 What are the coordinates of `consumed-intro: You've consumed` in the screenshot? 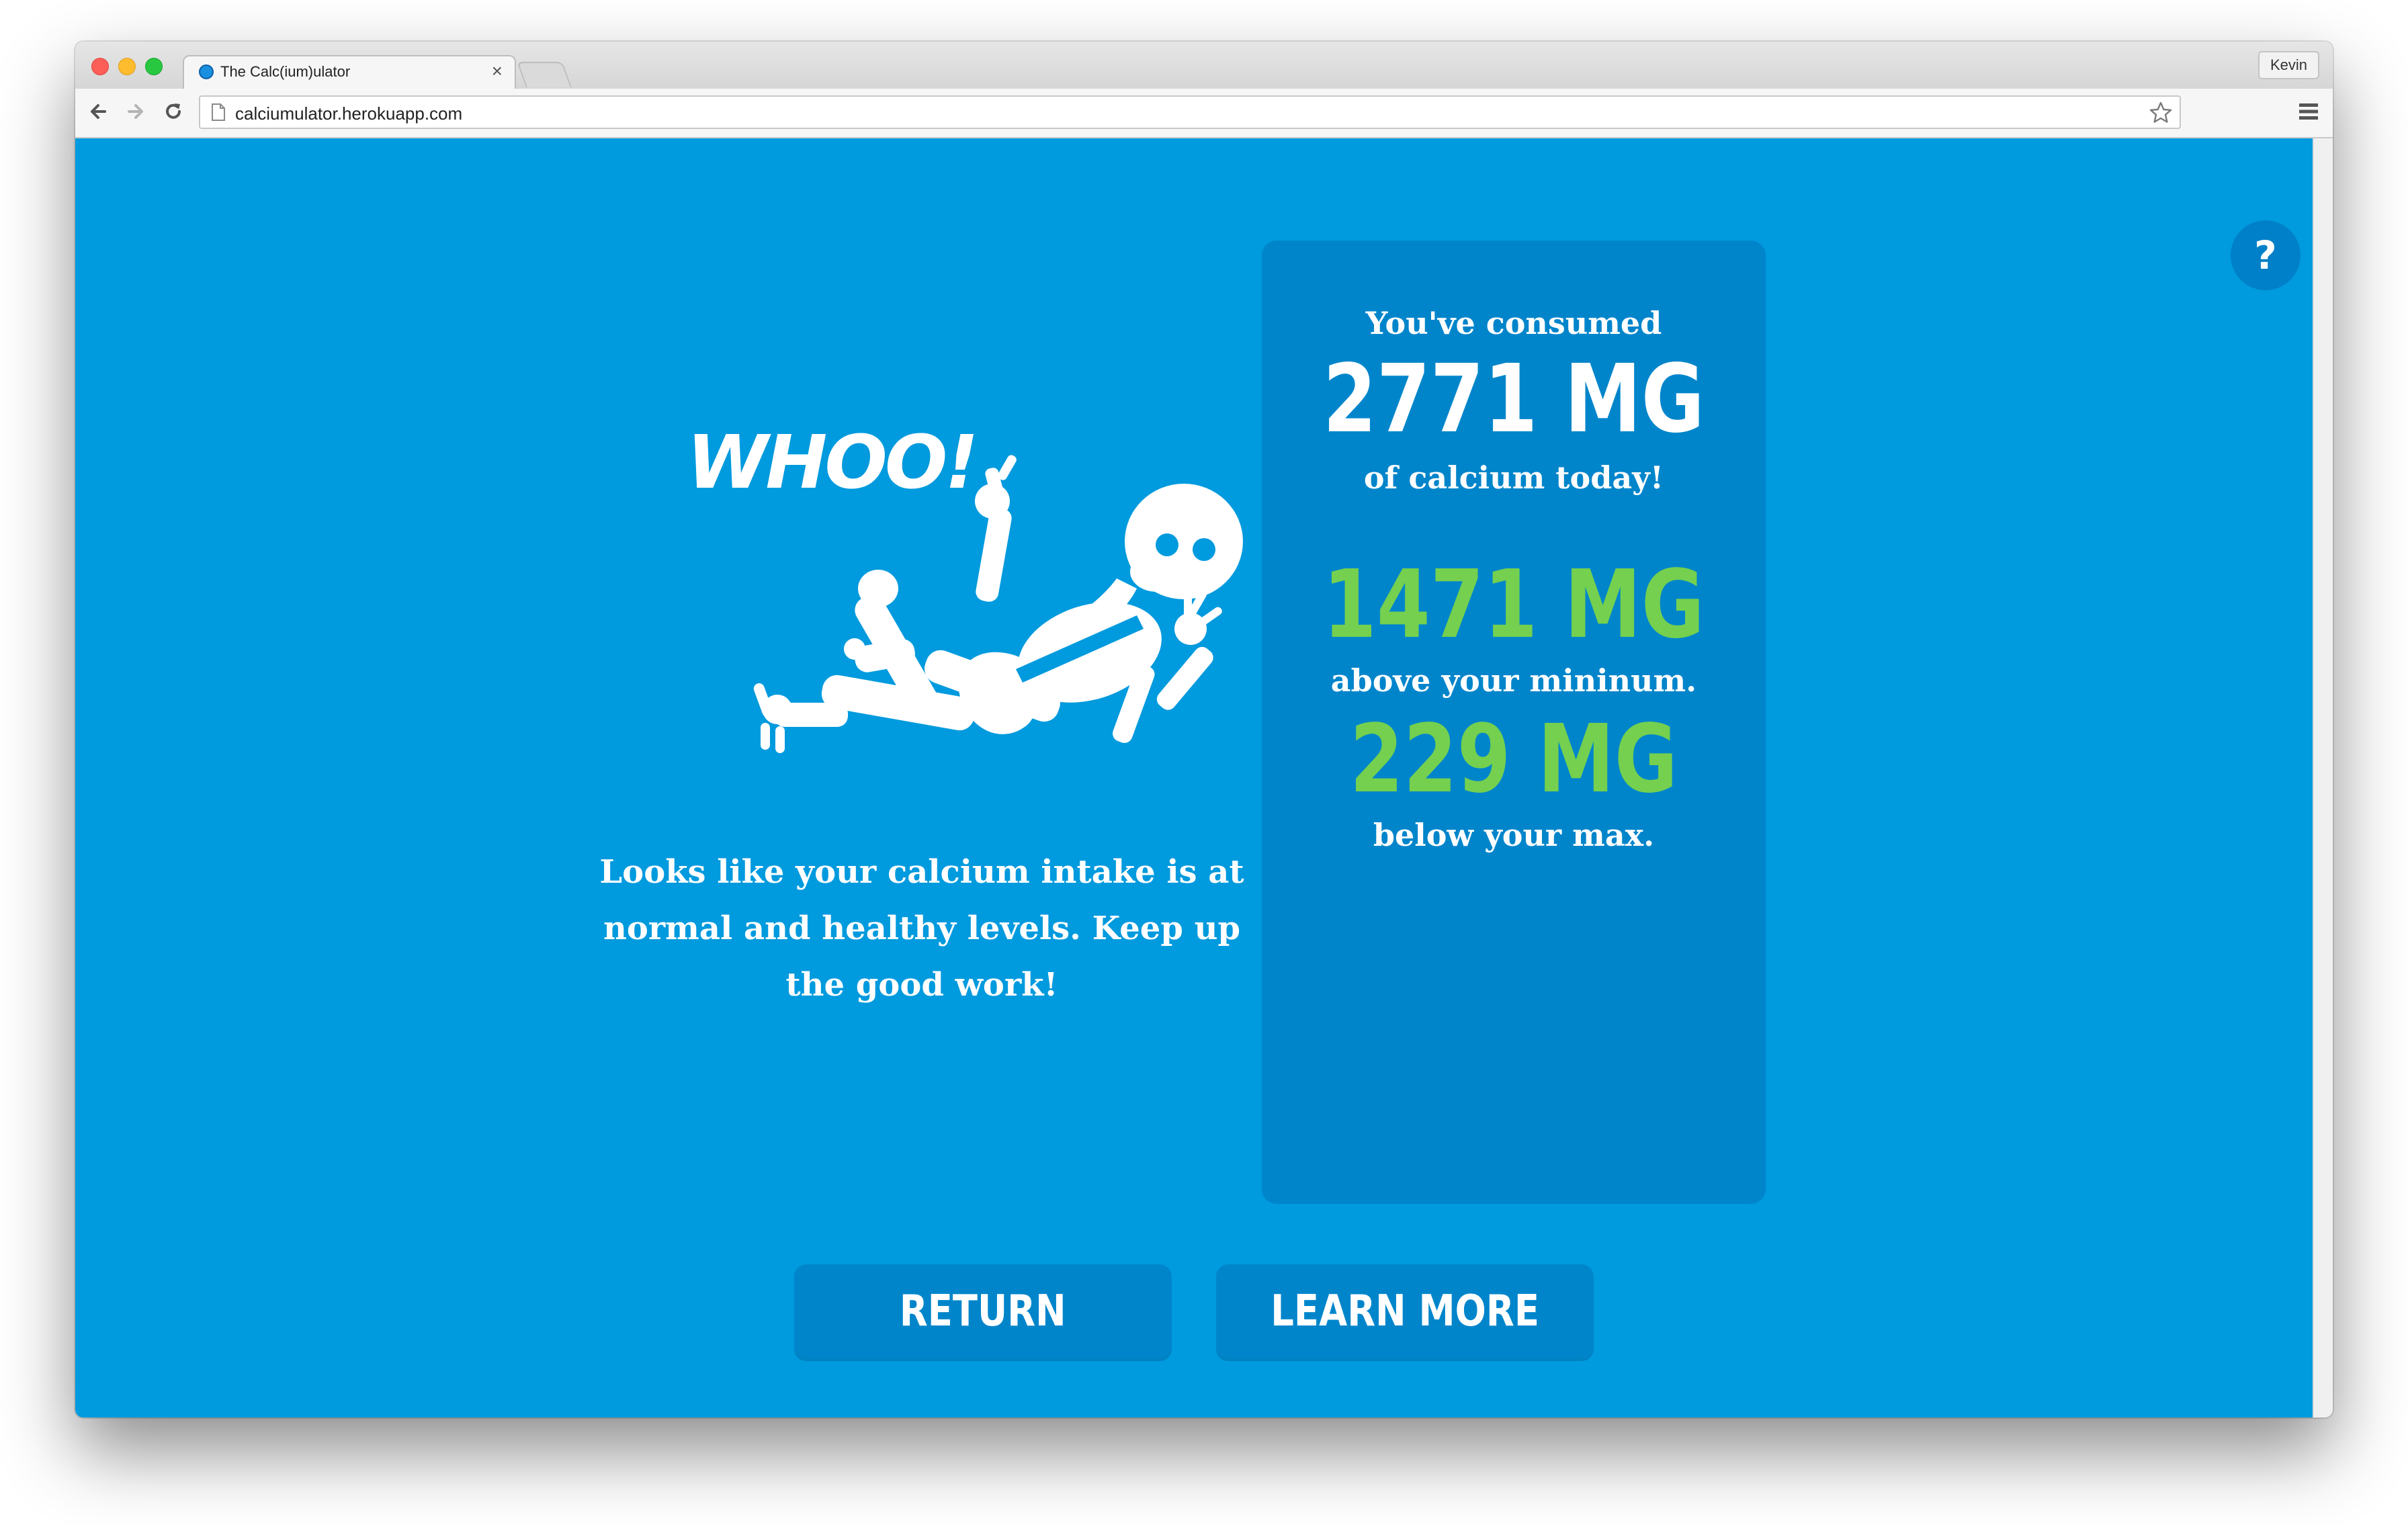 It's located at (1513, 323).